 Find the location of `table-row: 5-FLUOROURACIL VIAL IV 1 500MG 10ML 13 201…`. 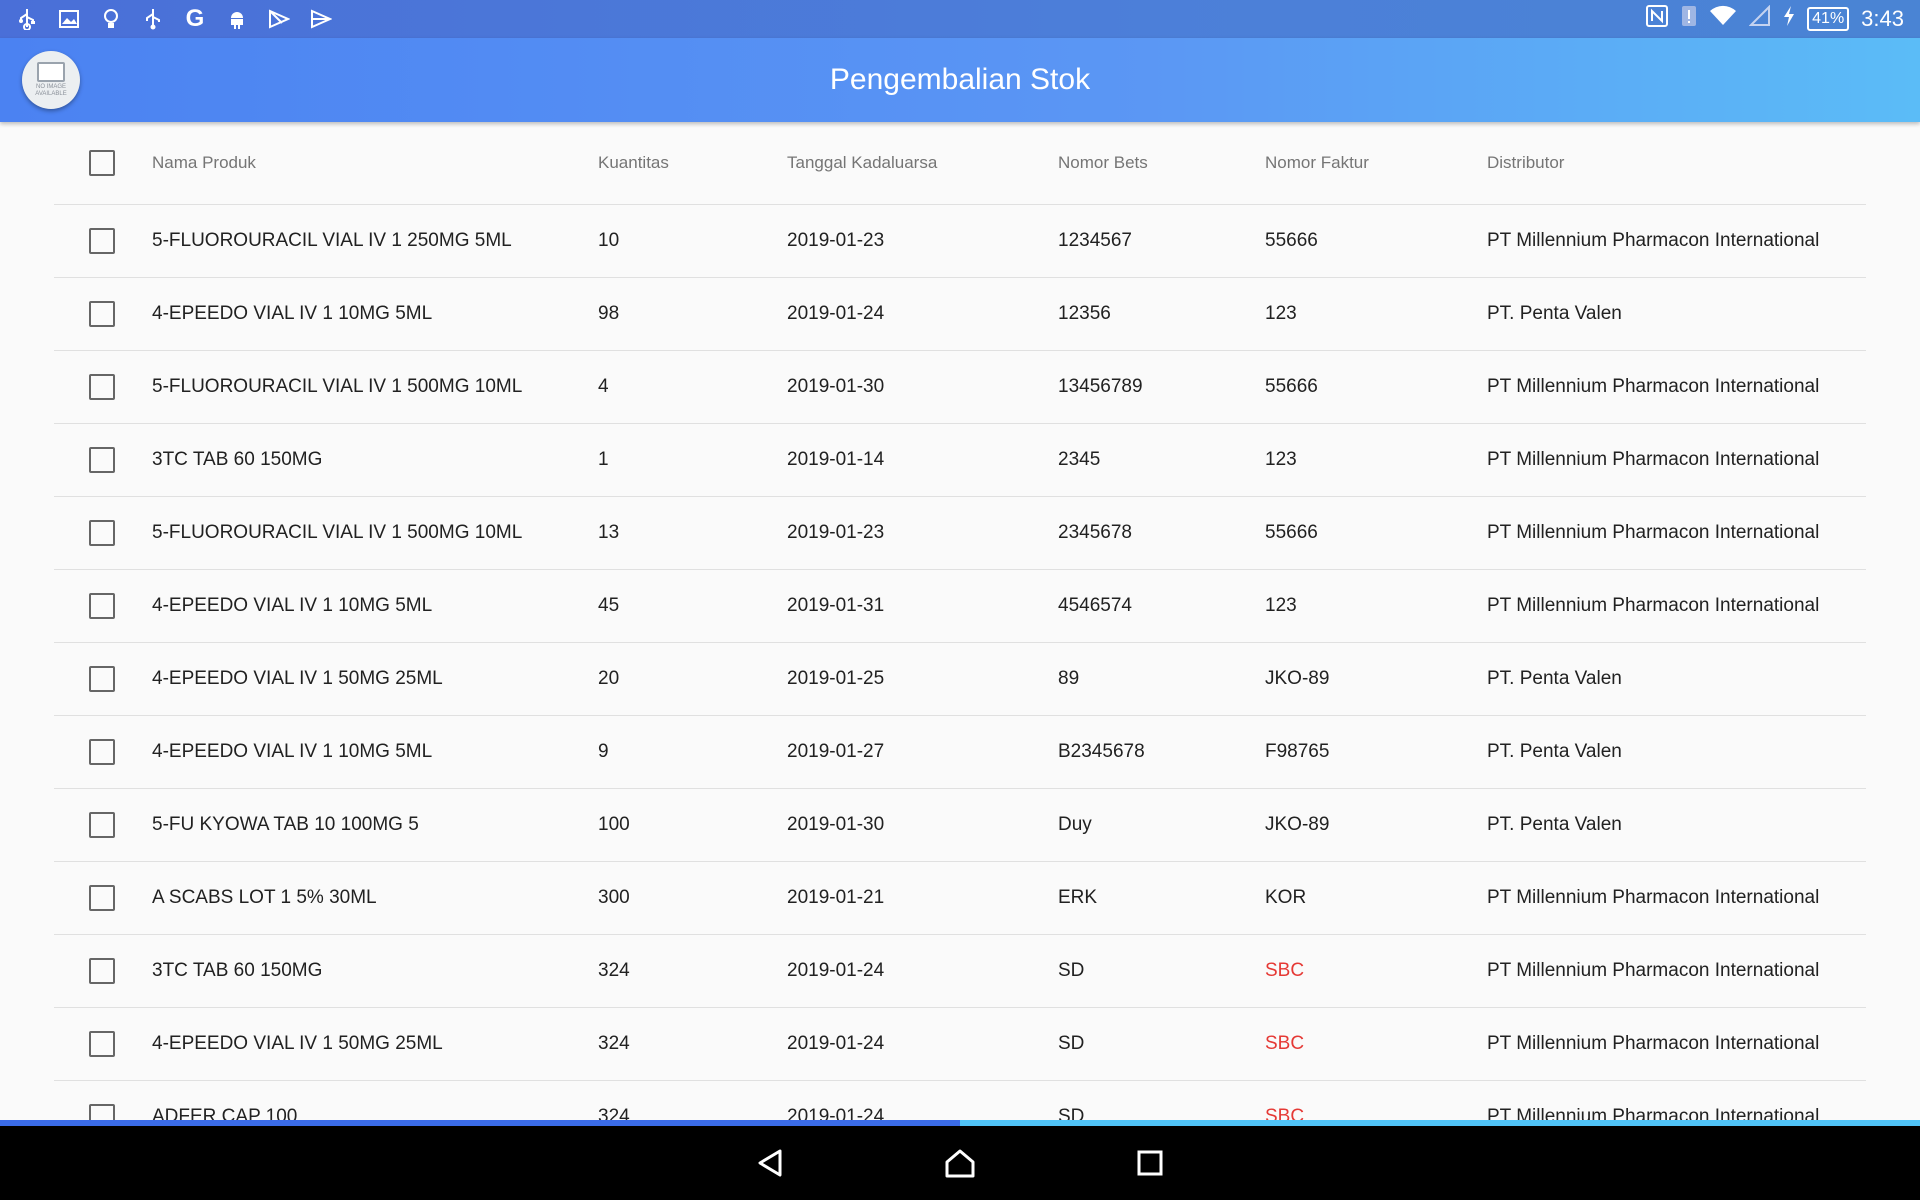

table-row: 5-FLUOROURACIL VIAL IV 1 500MG 10ML 13 201… is located at coordinates (960, 533).